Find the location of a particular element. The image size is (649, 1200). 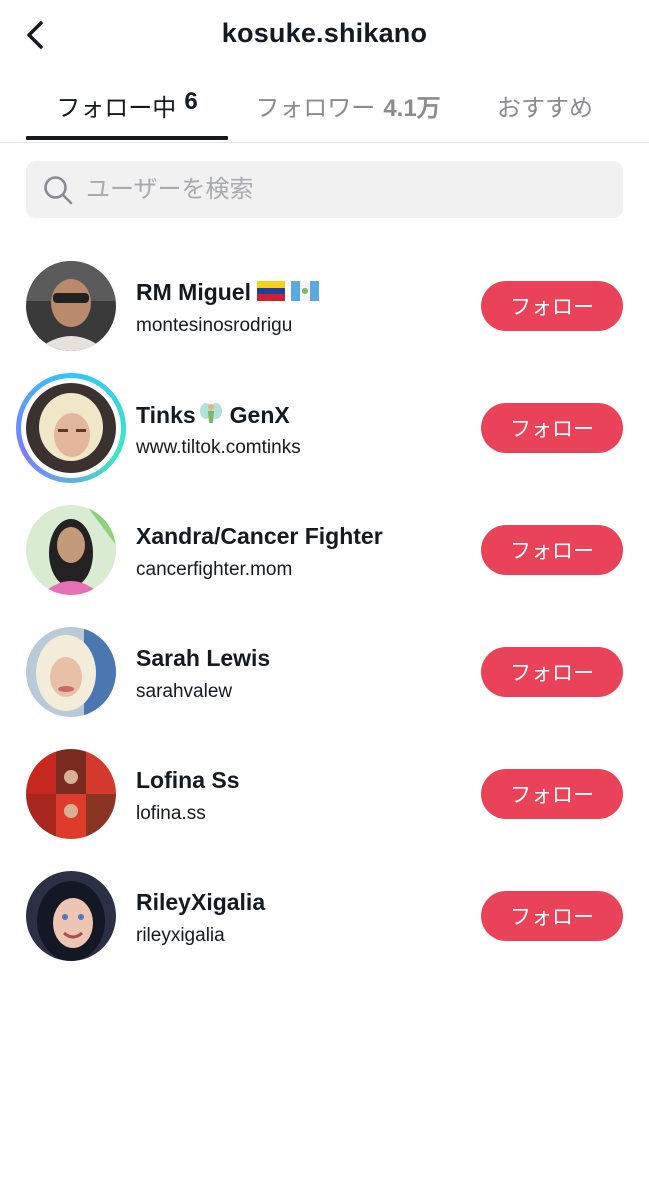

search-bar is located at coordinates (324, 189).